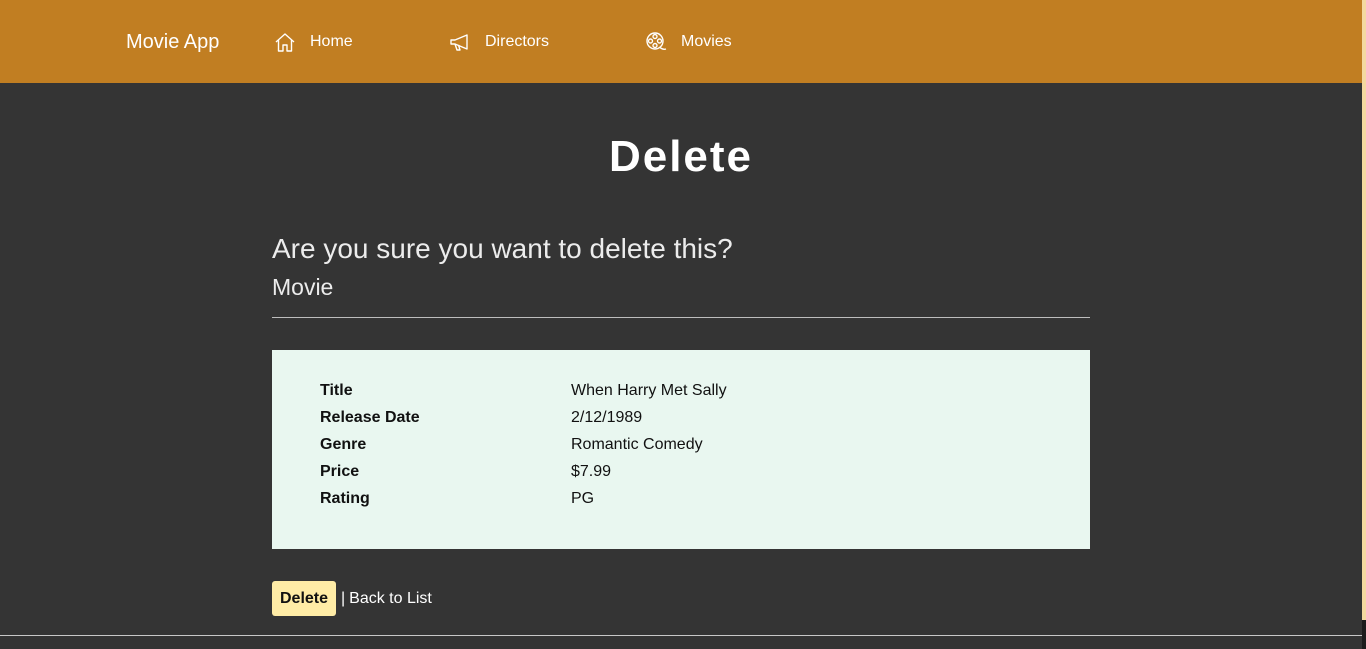 This screenshot has width=1366, height=649. Describe the element at coordinates (681, 635) in the screenshot. I see `footer-divider` at that location.